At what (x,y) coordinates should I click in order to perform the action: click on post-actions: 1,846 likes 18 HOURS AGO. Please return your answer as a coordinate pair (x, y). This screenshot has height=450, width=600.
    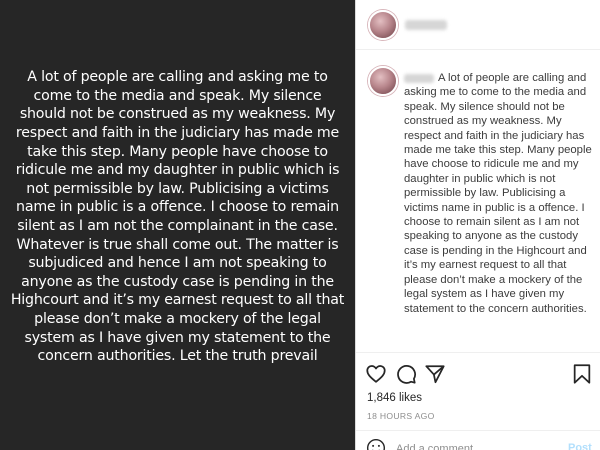
    Looking at the image, I should click on (478, 391).